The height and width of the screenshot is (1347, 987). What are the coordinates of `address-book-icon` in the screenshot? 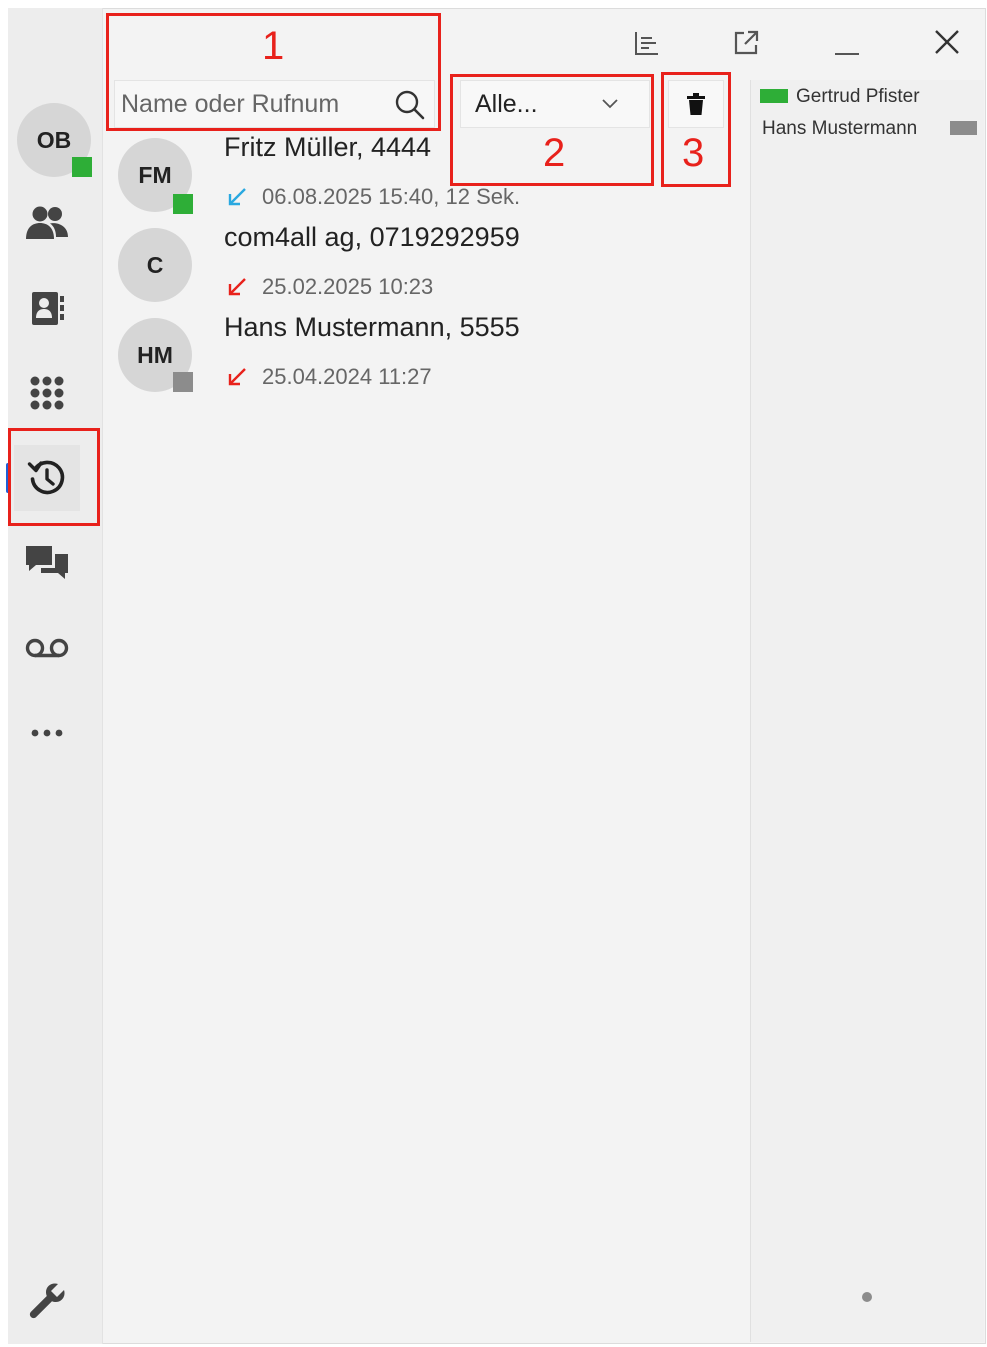 It's located at (48, 308).